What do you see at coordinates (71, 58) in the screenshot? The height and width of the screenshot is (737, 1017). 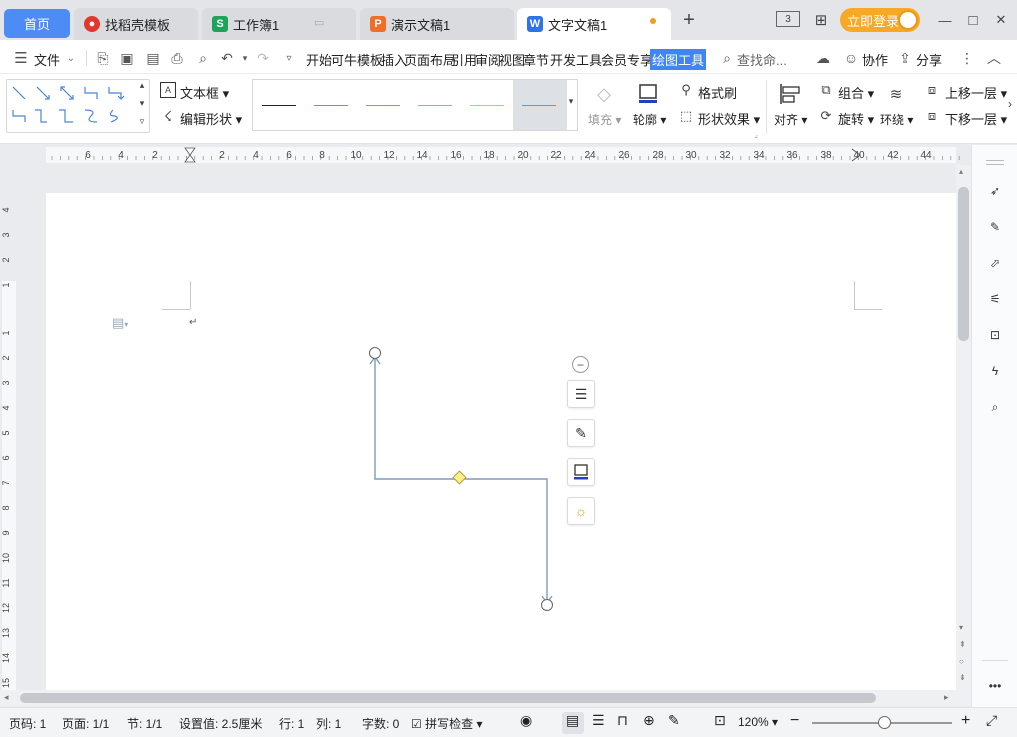 I see `chevron-down-icon: ⌄` at bounding box center [71, 58].